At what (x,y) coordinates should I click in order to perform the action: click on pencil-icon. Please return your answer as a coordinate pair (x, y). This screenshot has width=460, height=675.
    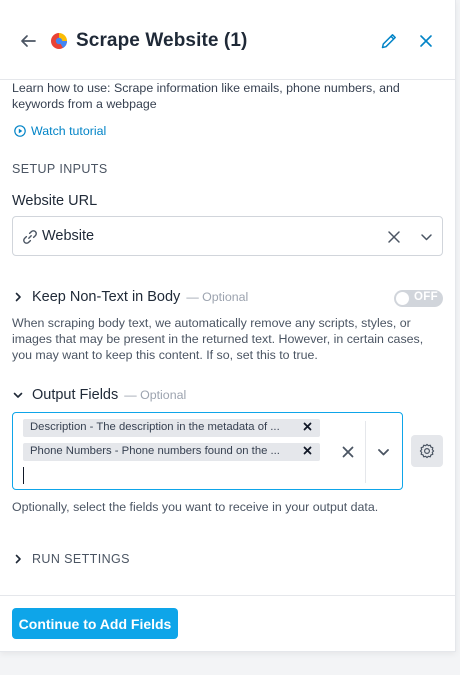
    Looking at the image, I should click on (389, 41).